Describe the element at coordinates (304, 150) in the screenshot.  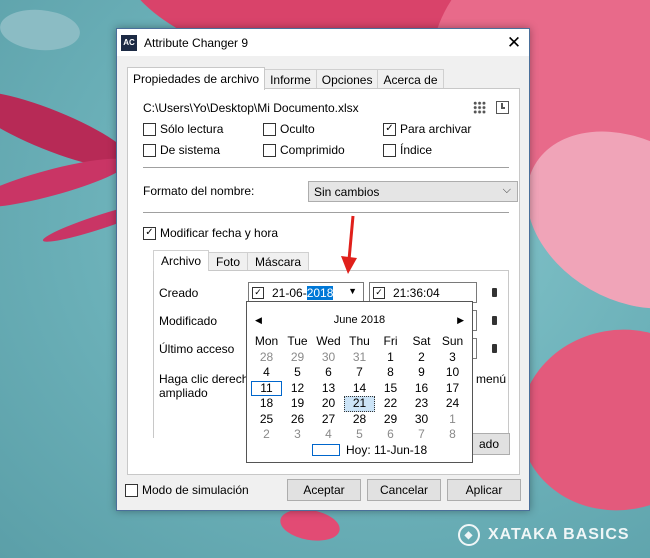
I see `checkbox-comprimido: Comprimido` at that location.